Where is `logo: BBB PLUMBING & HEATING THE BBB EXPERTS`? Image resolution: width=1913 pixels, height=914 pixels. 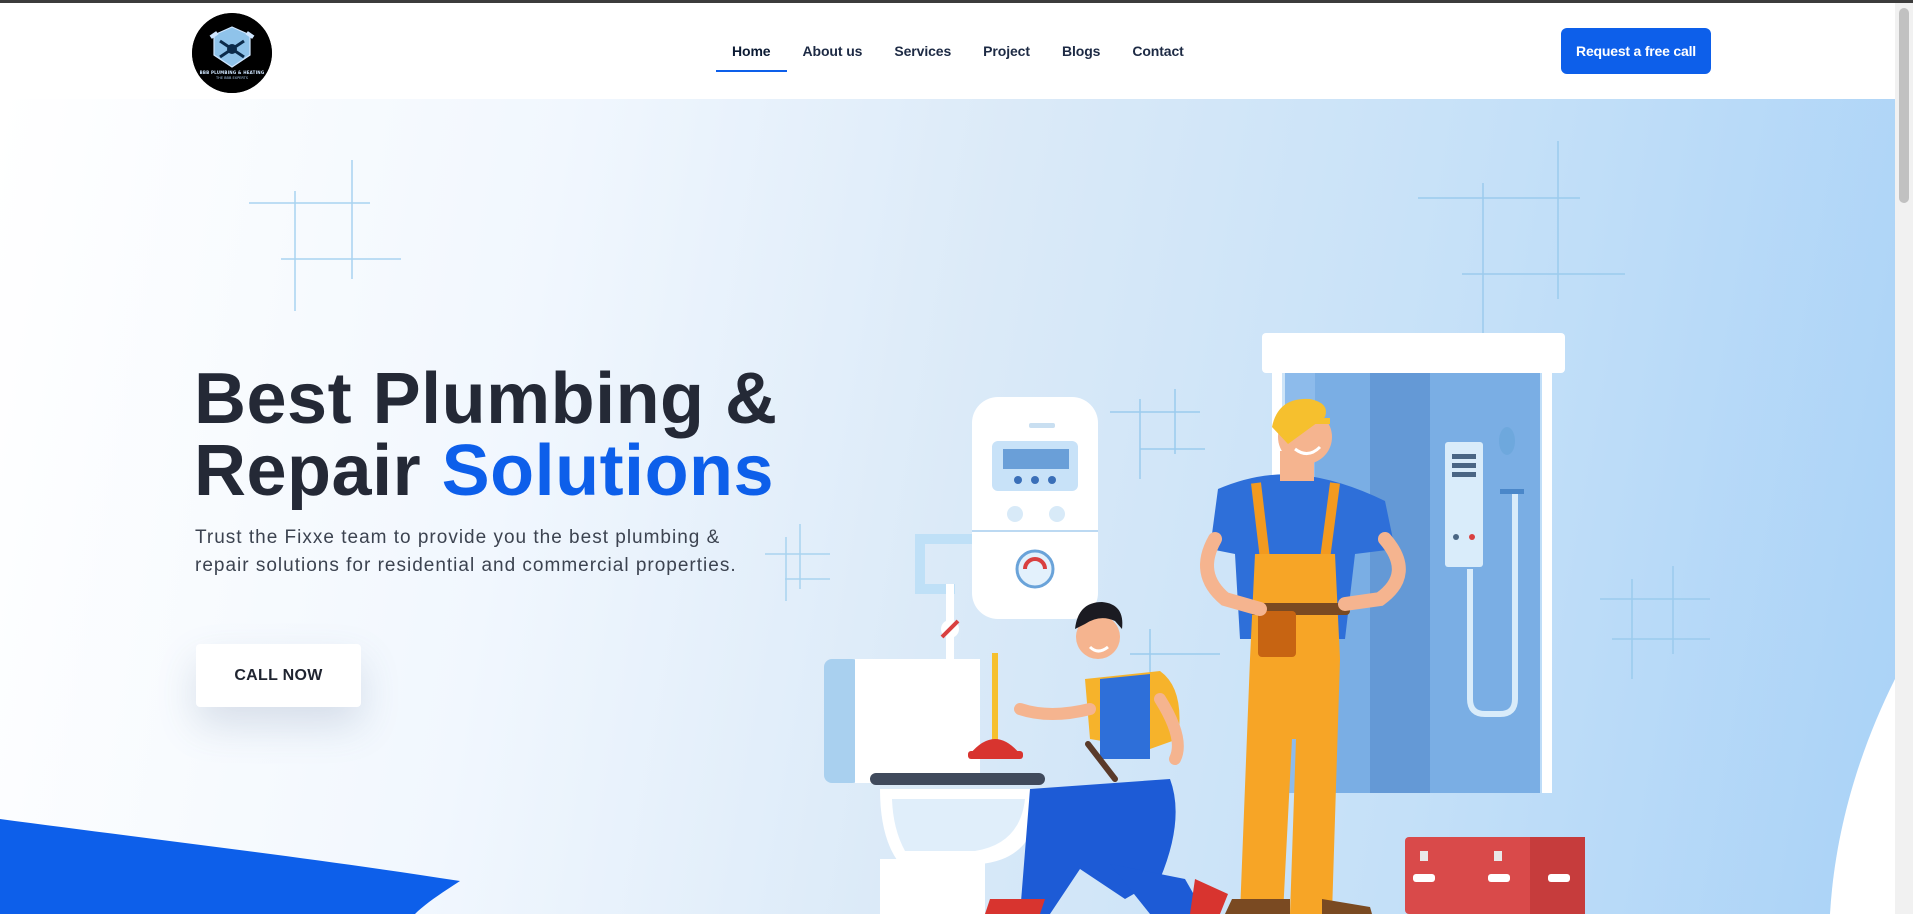
logo: BBB PLUMBING & HEATING THE BBB EXPERTS is located at coordinates (232, 53).